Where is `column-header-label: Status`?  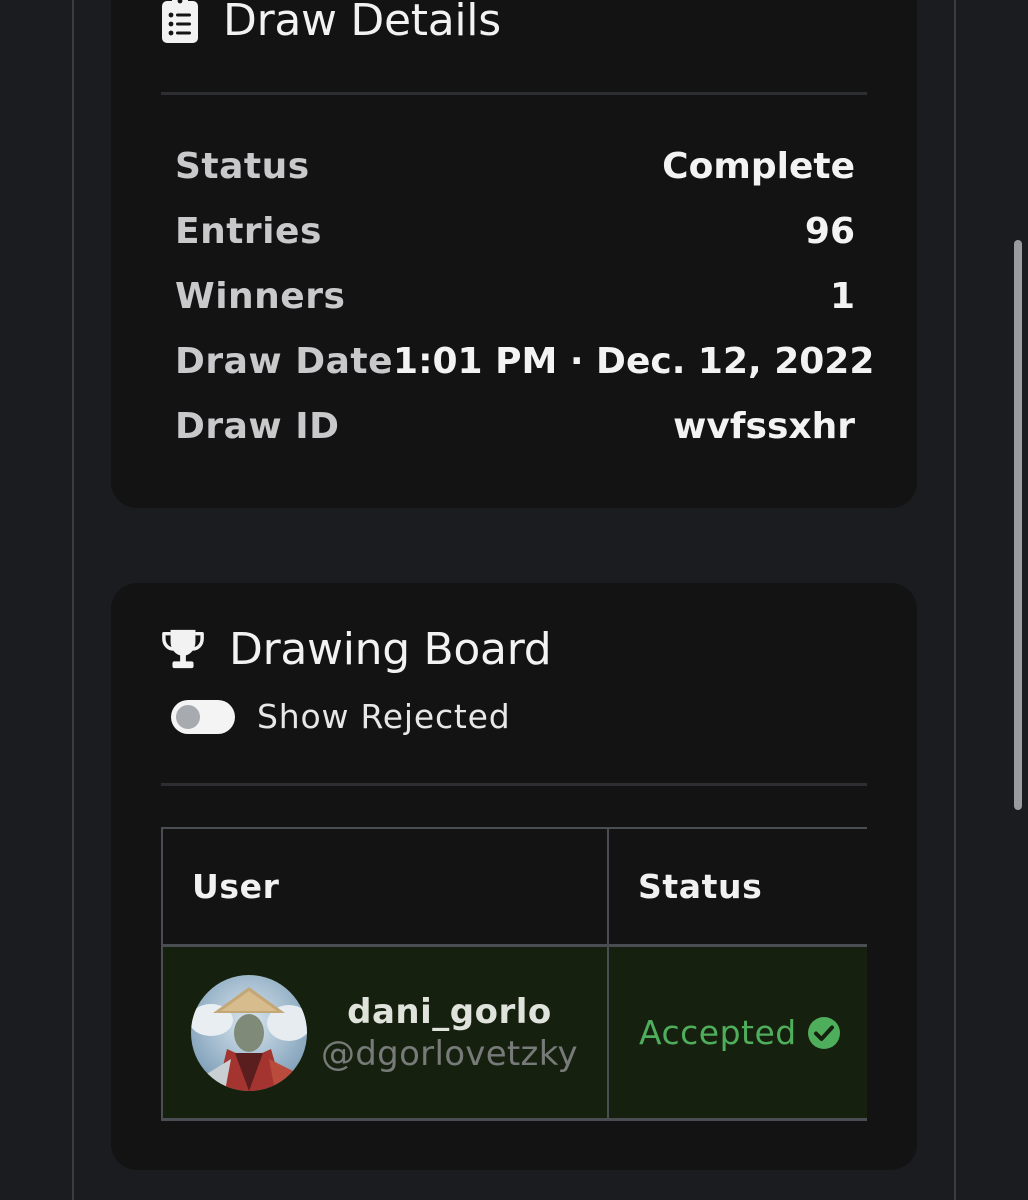 column-header-label: Status is located at coordinates (700, 886).